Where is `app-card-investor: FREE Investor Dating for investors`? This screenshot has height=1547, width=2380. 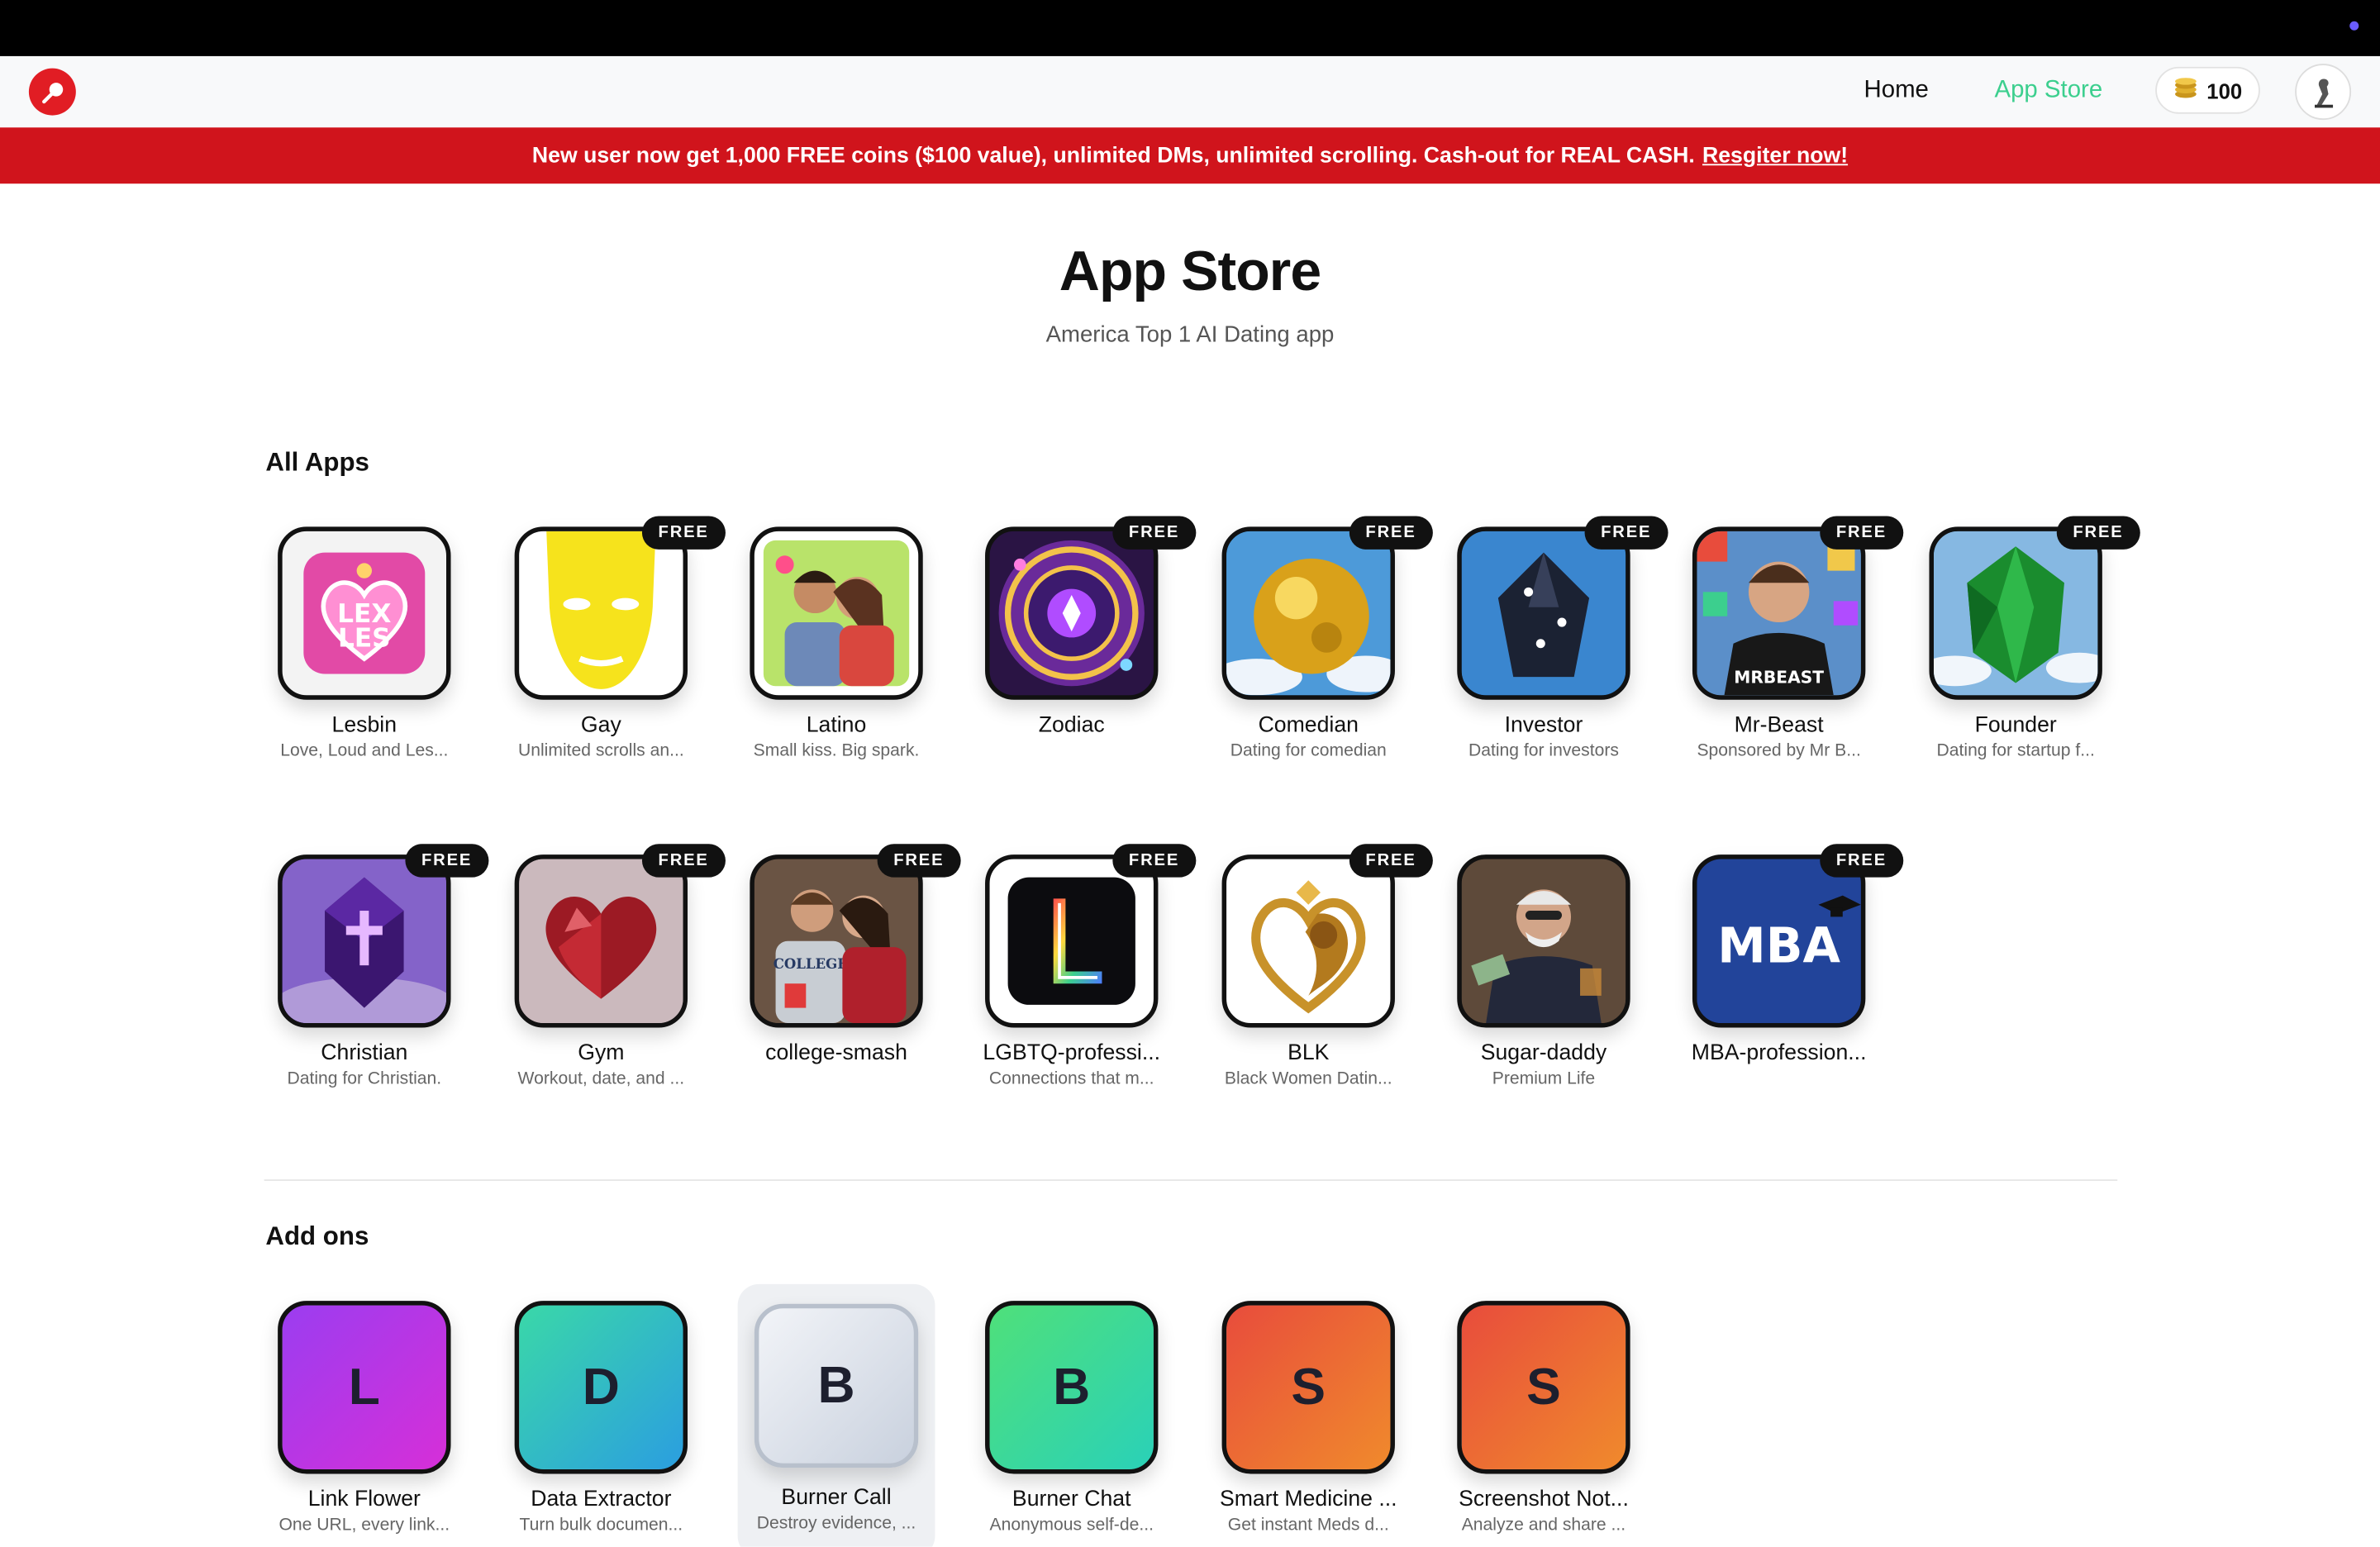
app-card-investor: FREE Investor Dating for investors is located at coordinates (1547, 638).